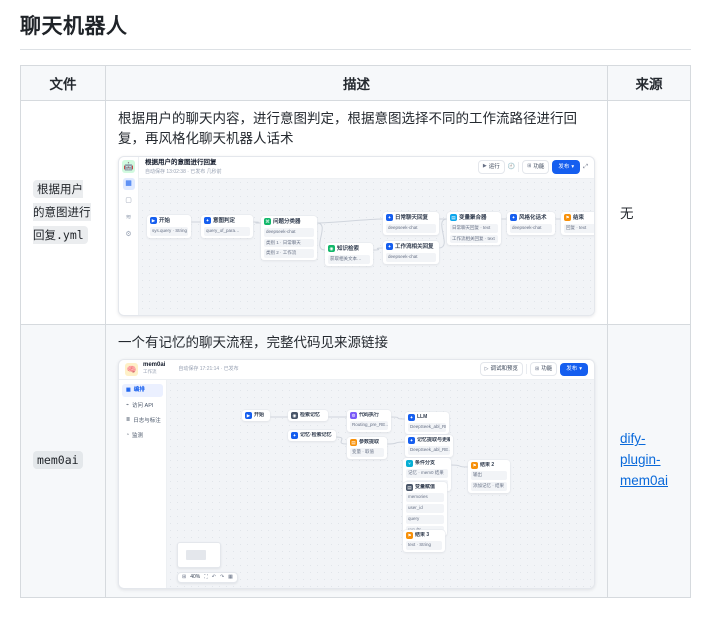 Image resolution: width=711 pixels, height=618 pixels. I want to click on api-icon: ⌁, so click(128, 404).